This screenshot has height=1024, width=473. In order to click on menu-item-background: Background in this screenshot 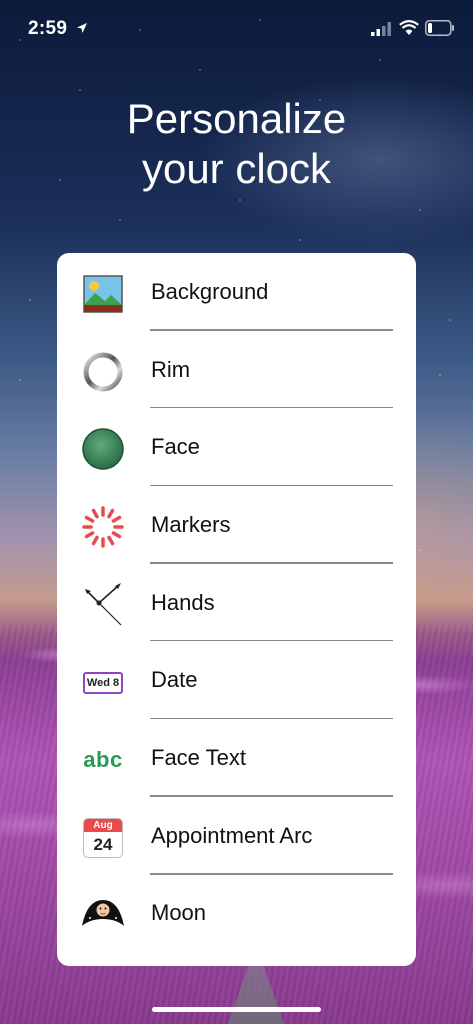, I will do `click(236, 292)`.